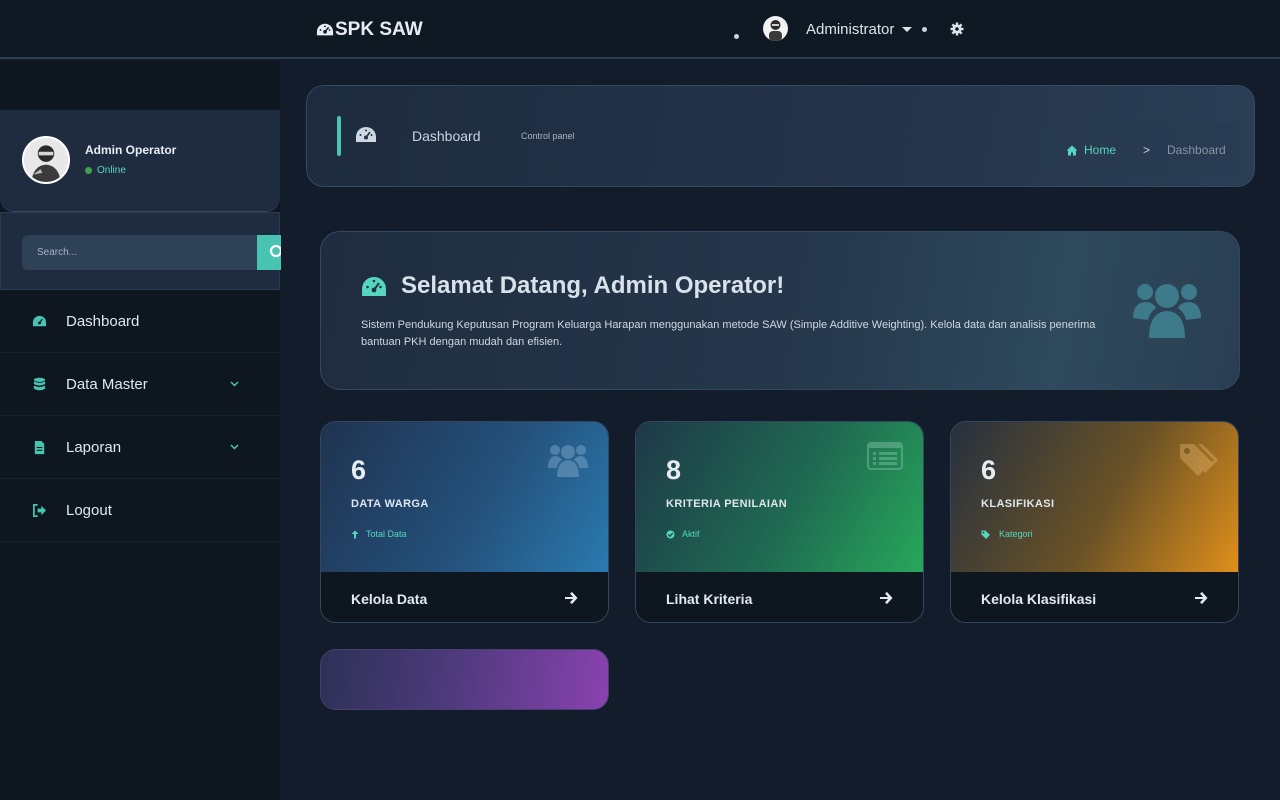 This screenshot has height=800, width=1280. I want to click on top-navbar: SPK SAW Administrator, so click(640, 29).